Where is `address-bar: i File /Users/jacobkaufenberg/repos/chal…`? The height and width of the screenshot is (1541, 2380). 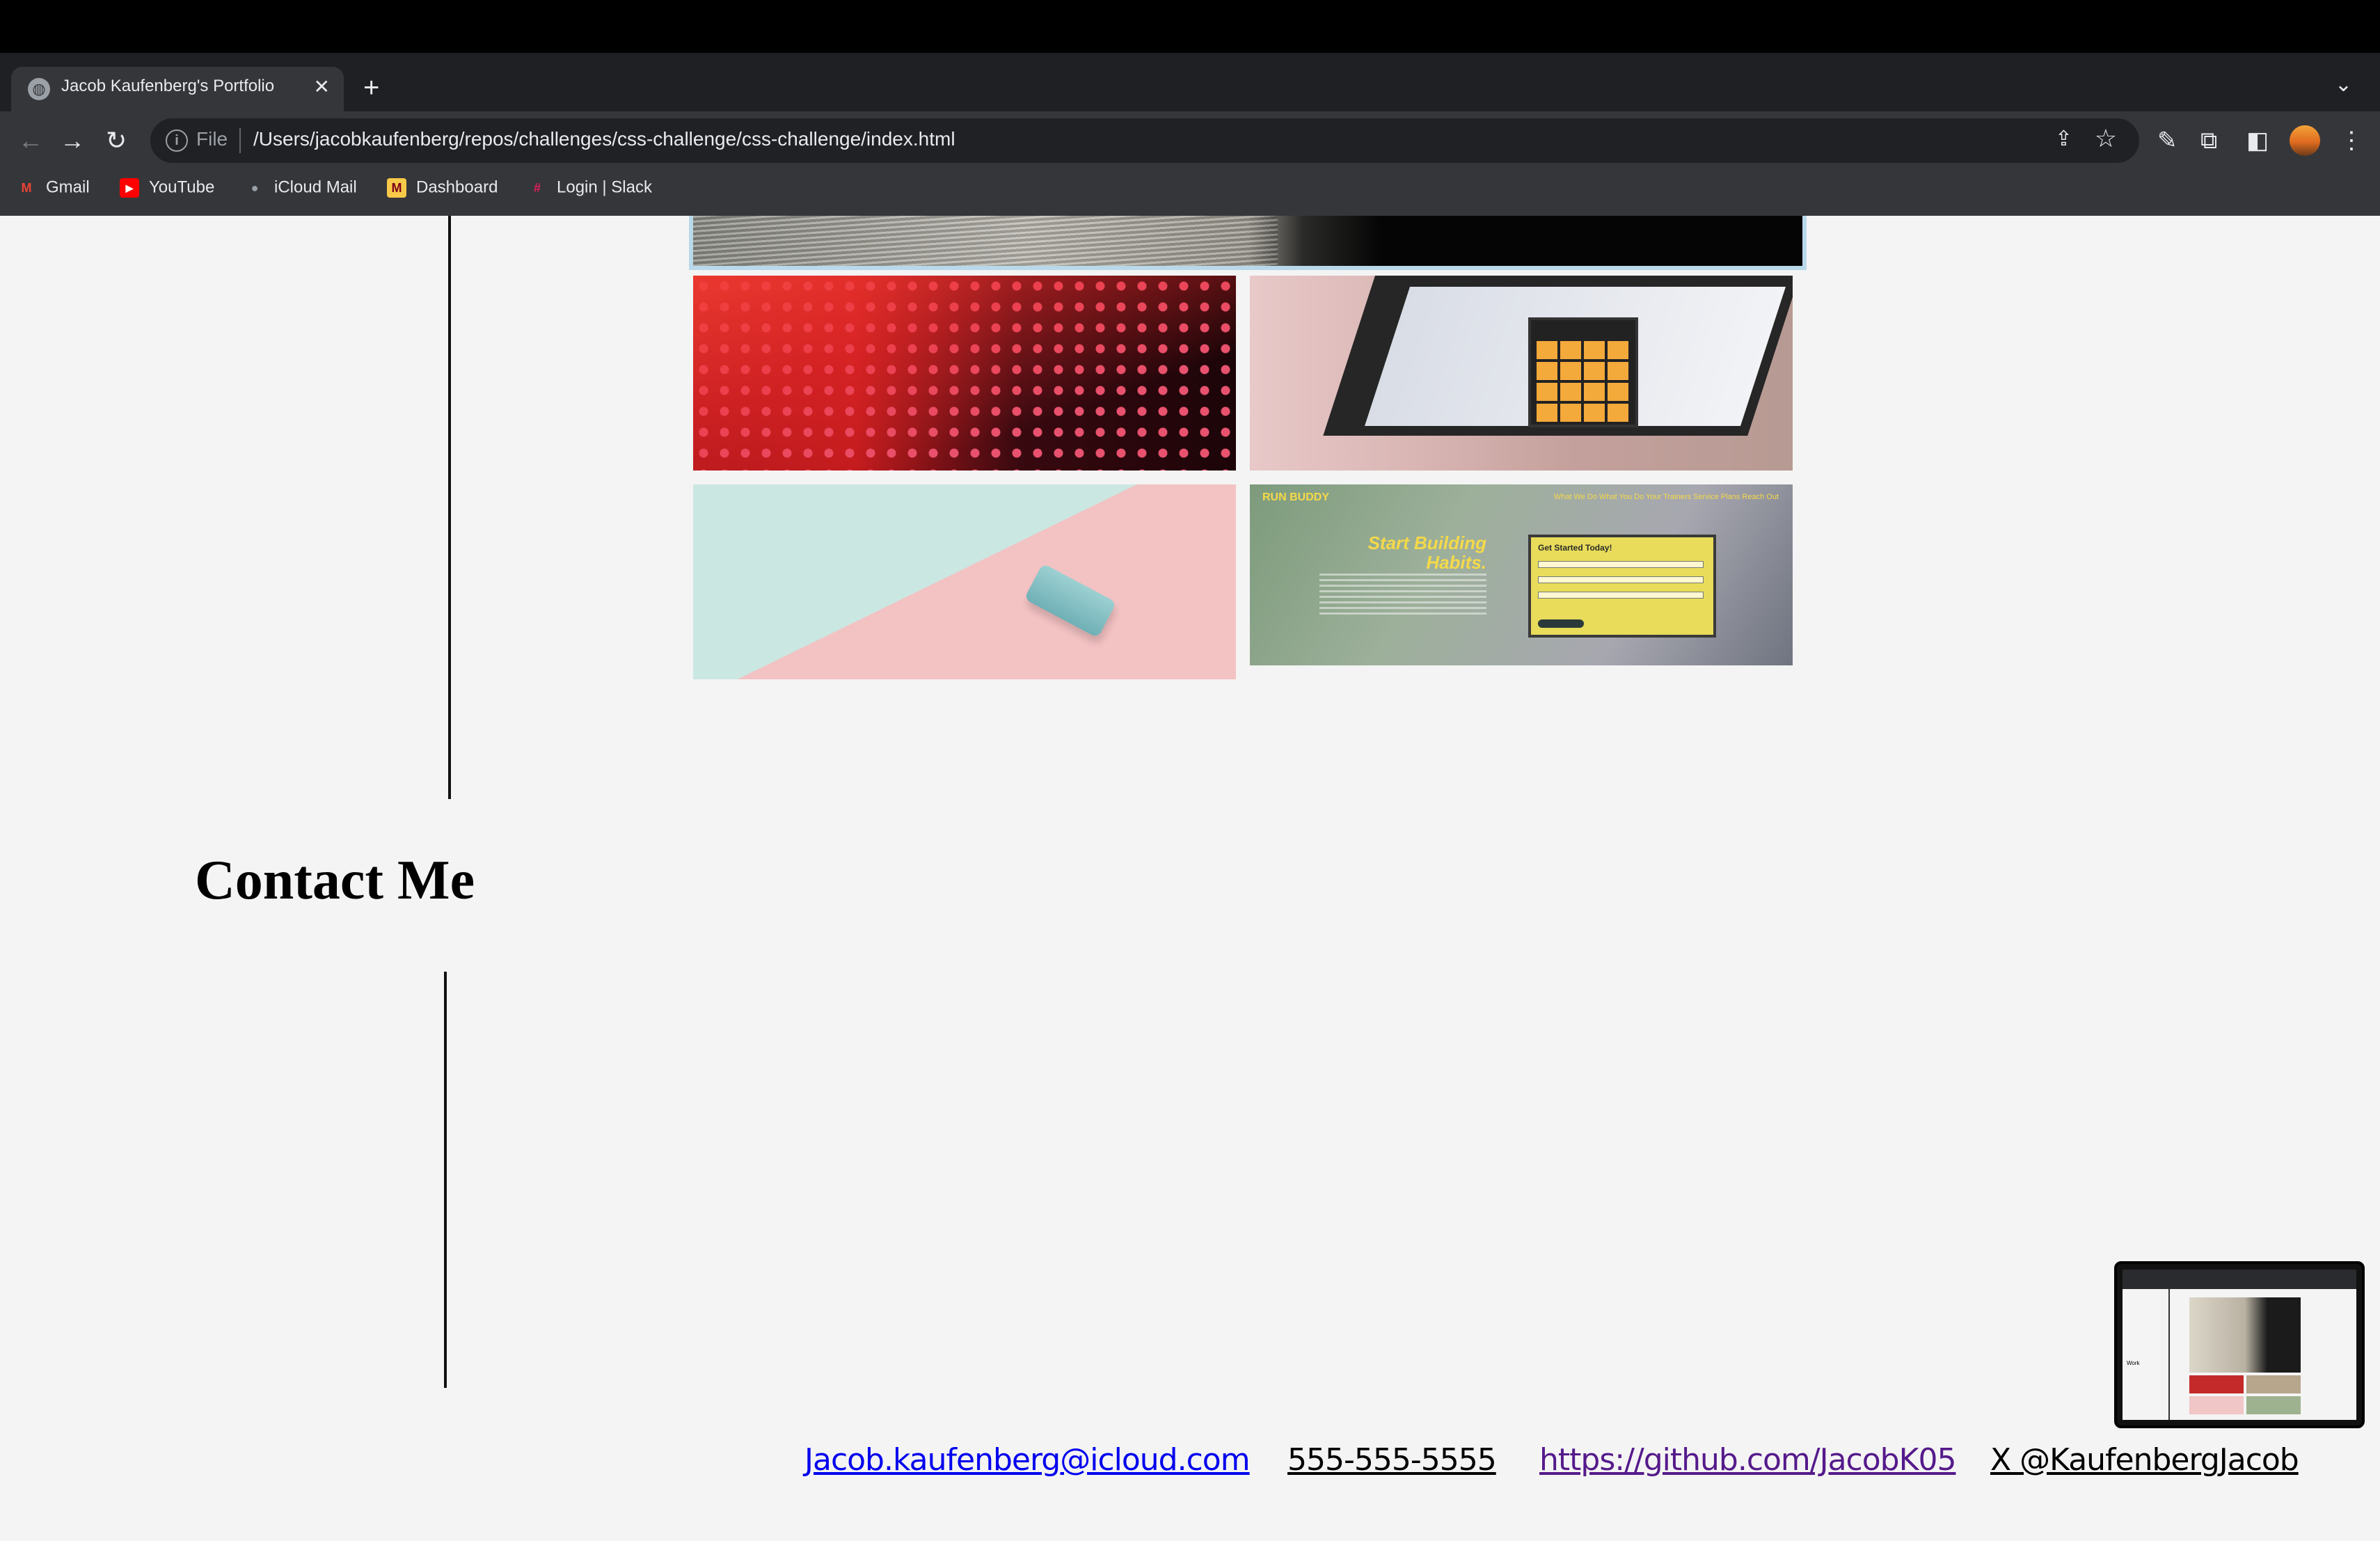 address-bar: i File /Users/jacobkaufenberg/repos/chal… is located at coordinates (1144, 140).